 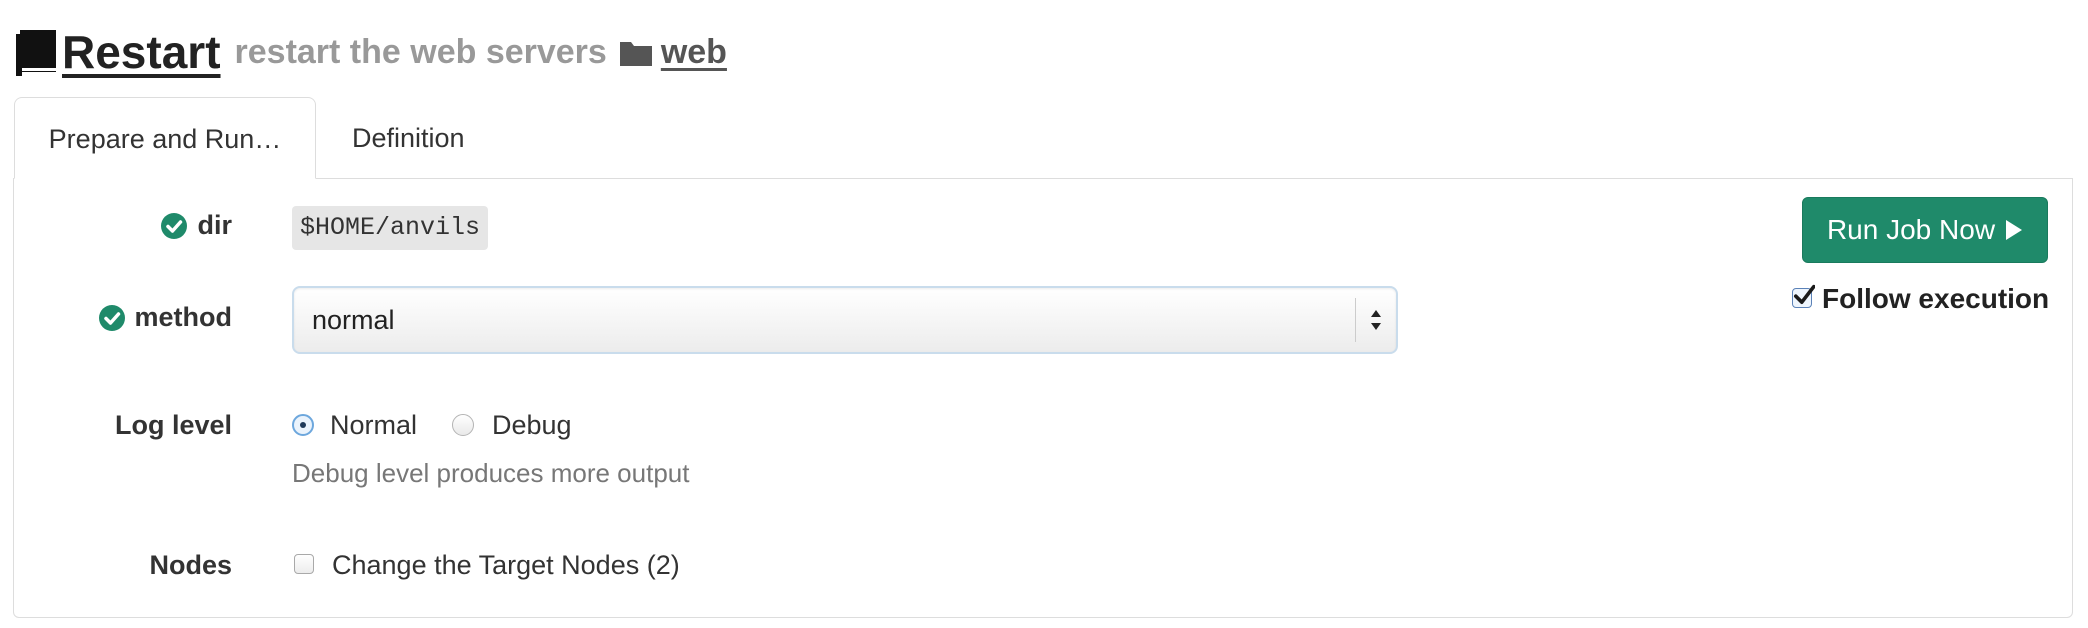 I want to click on log-level-normal-label: Normal, so click(x=373, y=425).